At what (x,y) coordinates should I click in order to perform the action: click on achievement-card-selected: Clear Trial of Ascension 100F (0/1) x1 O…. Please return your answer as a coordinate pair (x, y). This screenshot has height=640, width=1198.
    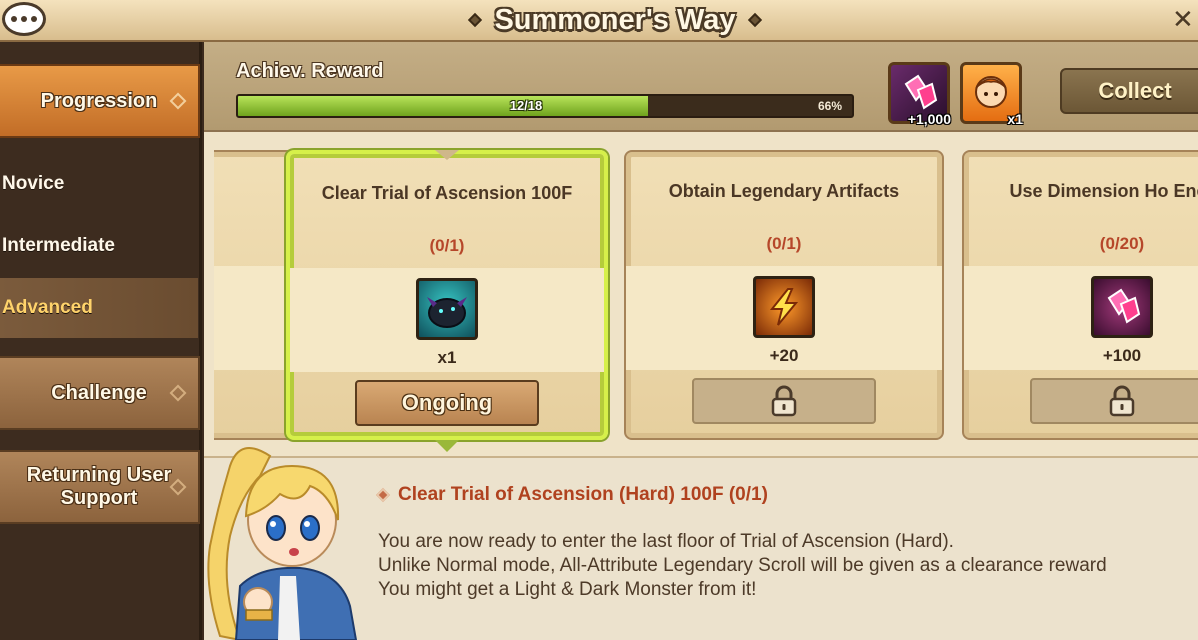
    Looking at the image, I should click on (447, 301).